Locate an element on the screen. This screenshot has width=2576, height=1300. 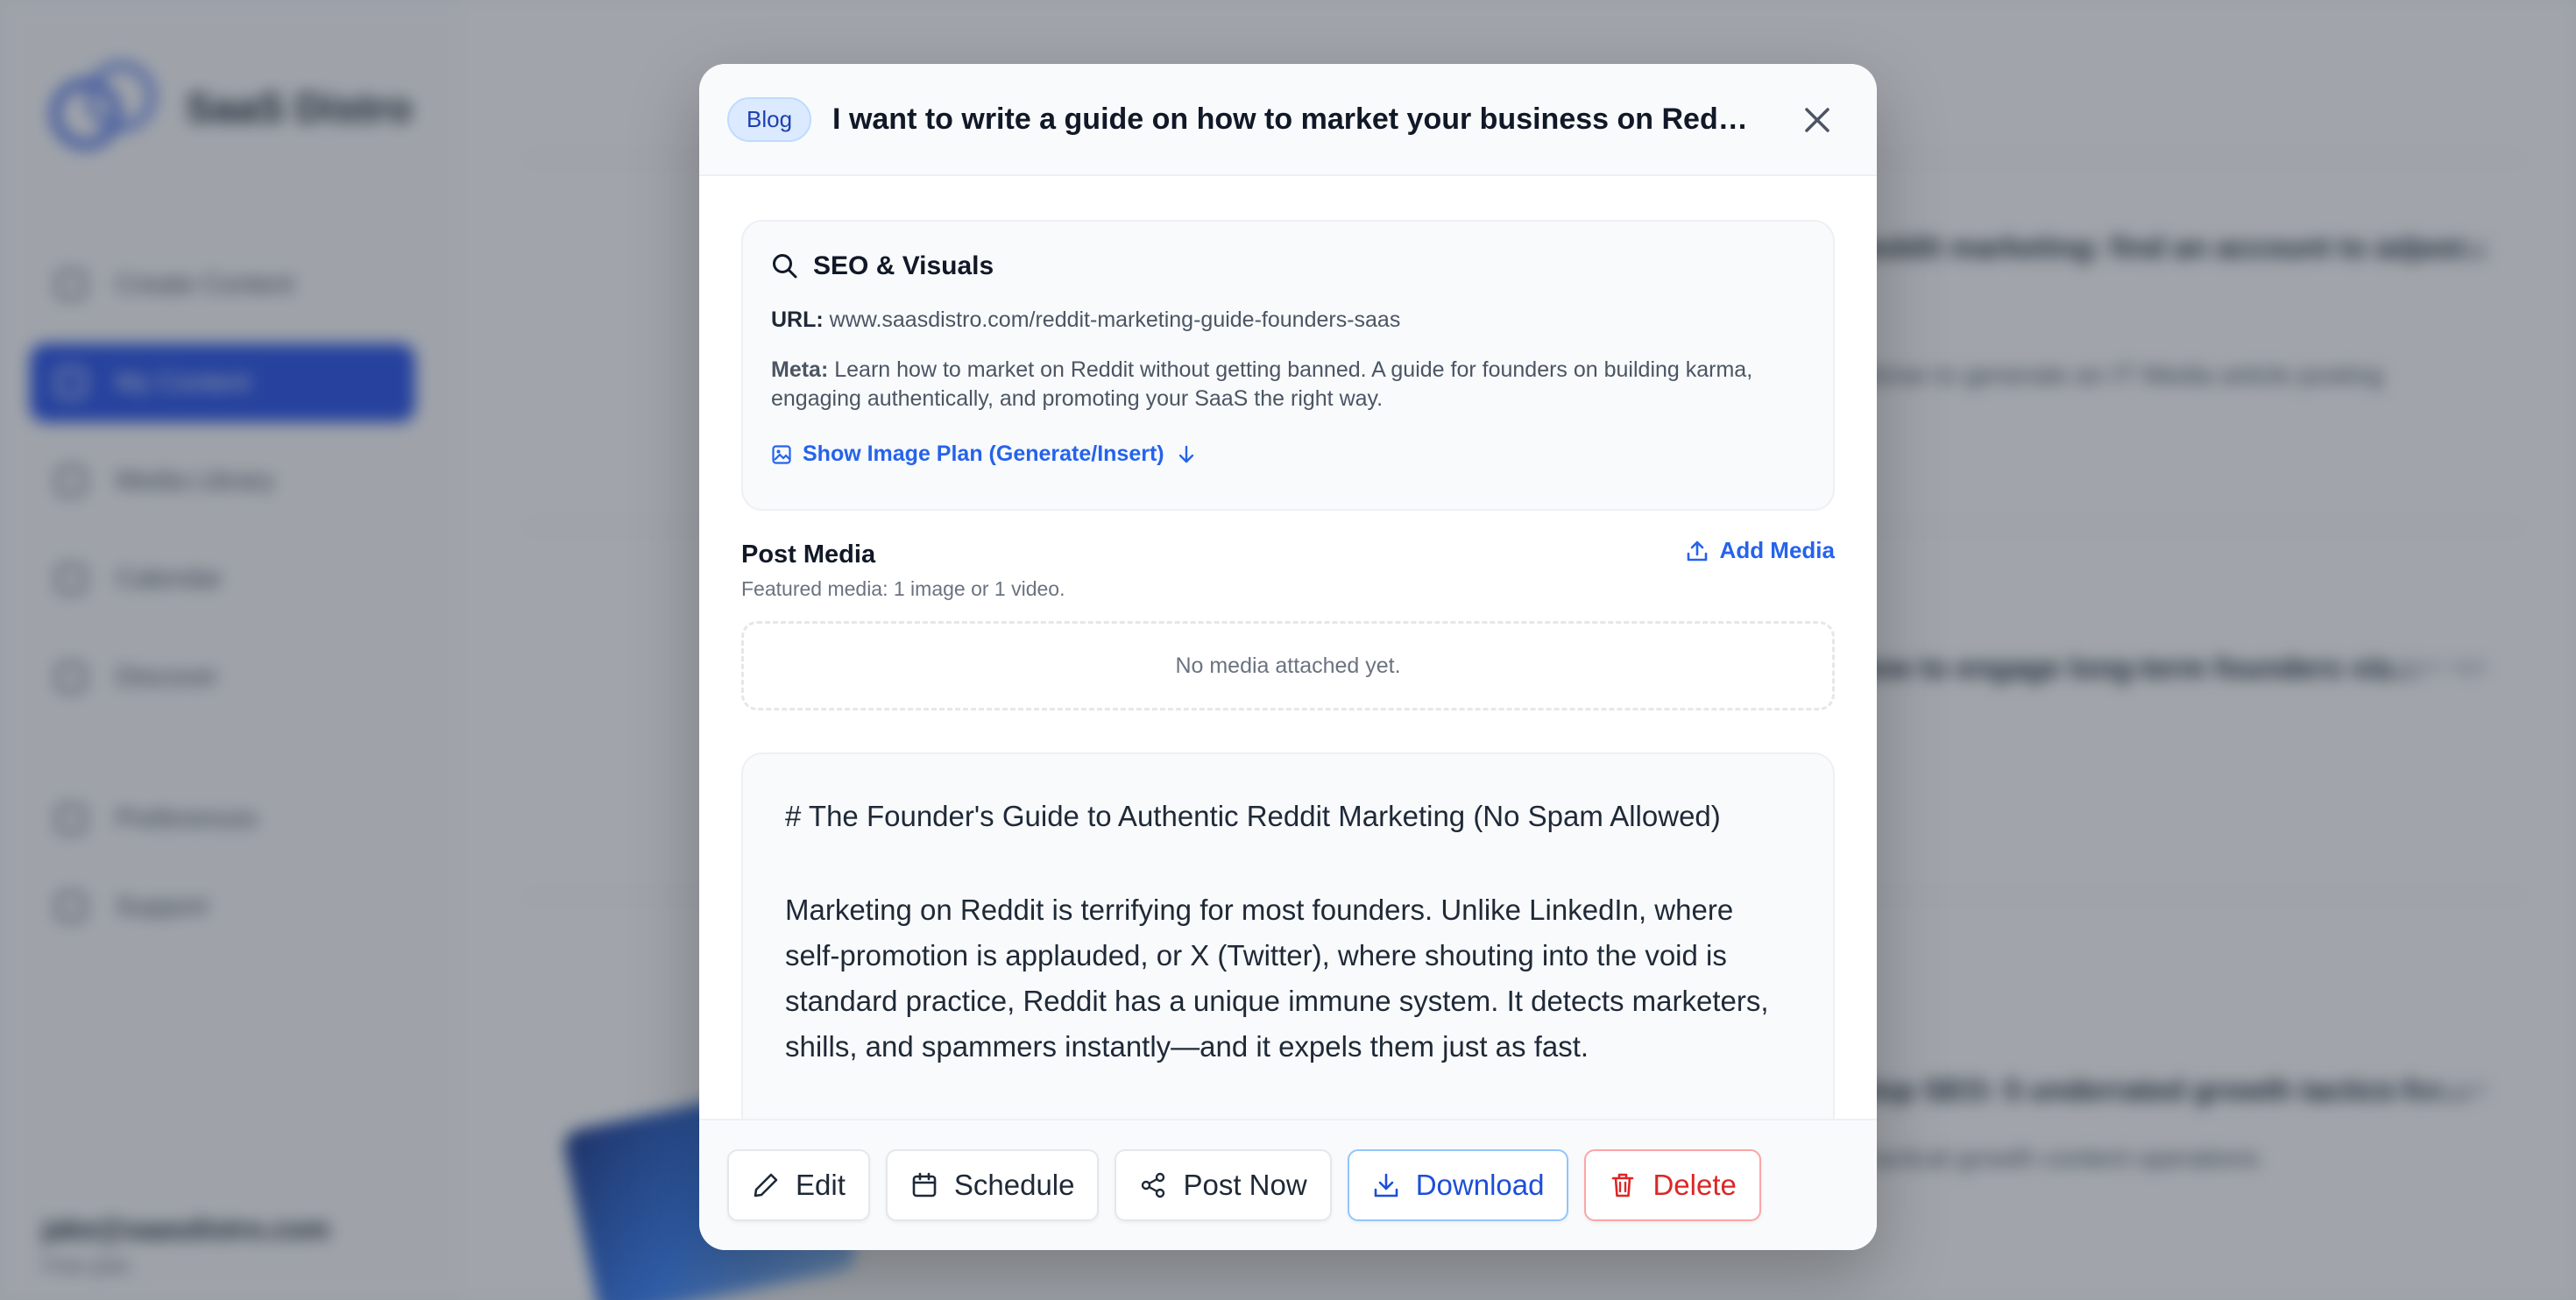
search-icon is located at coordinates (785, 266).